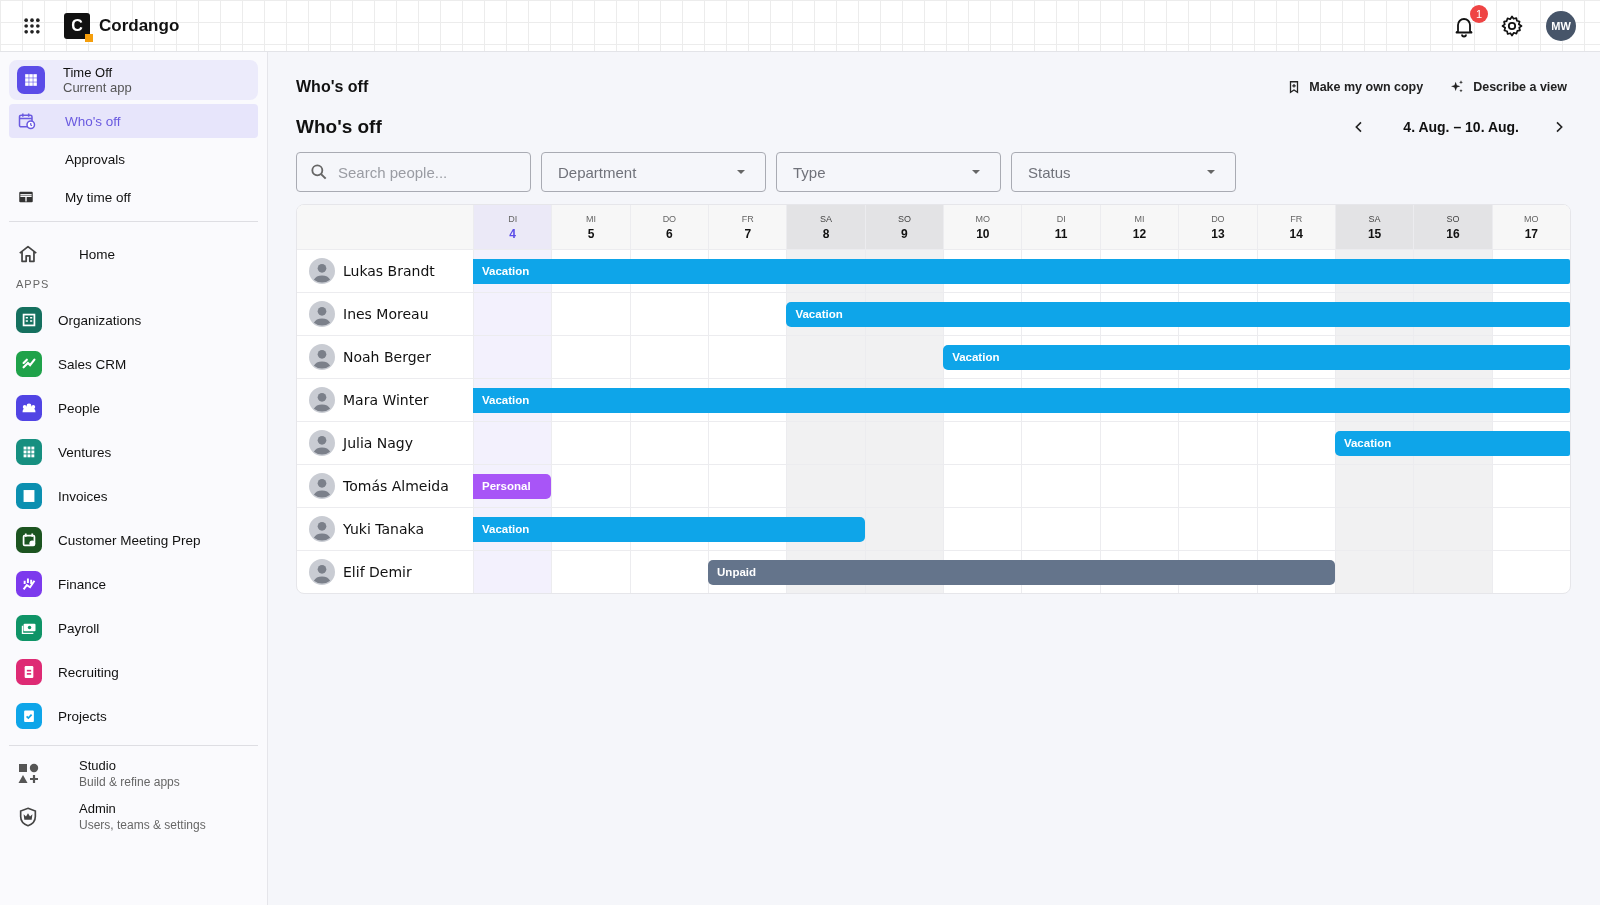 This screenshot has width=1600, height=905. I want to click on section-heading: APPS, so click(33, 284).